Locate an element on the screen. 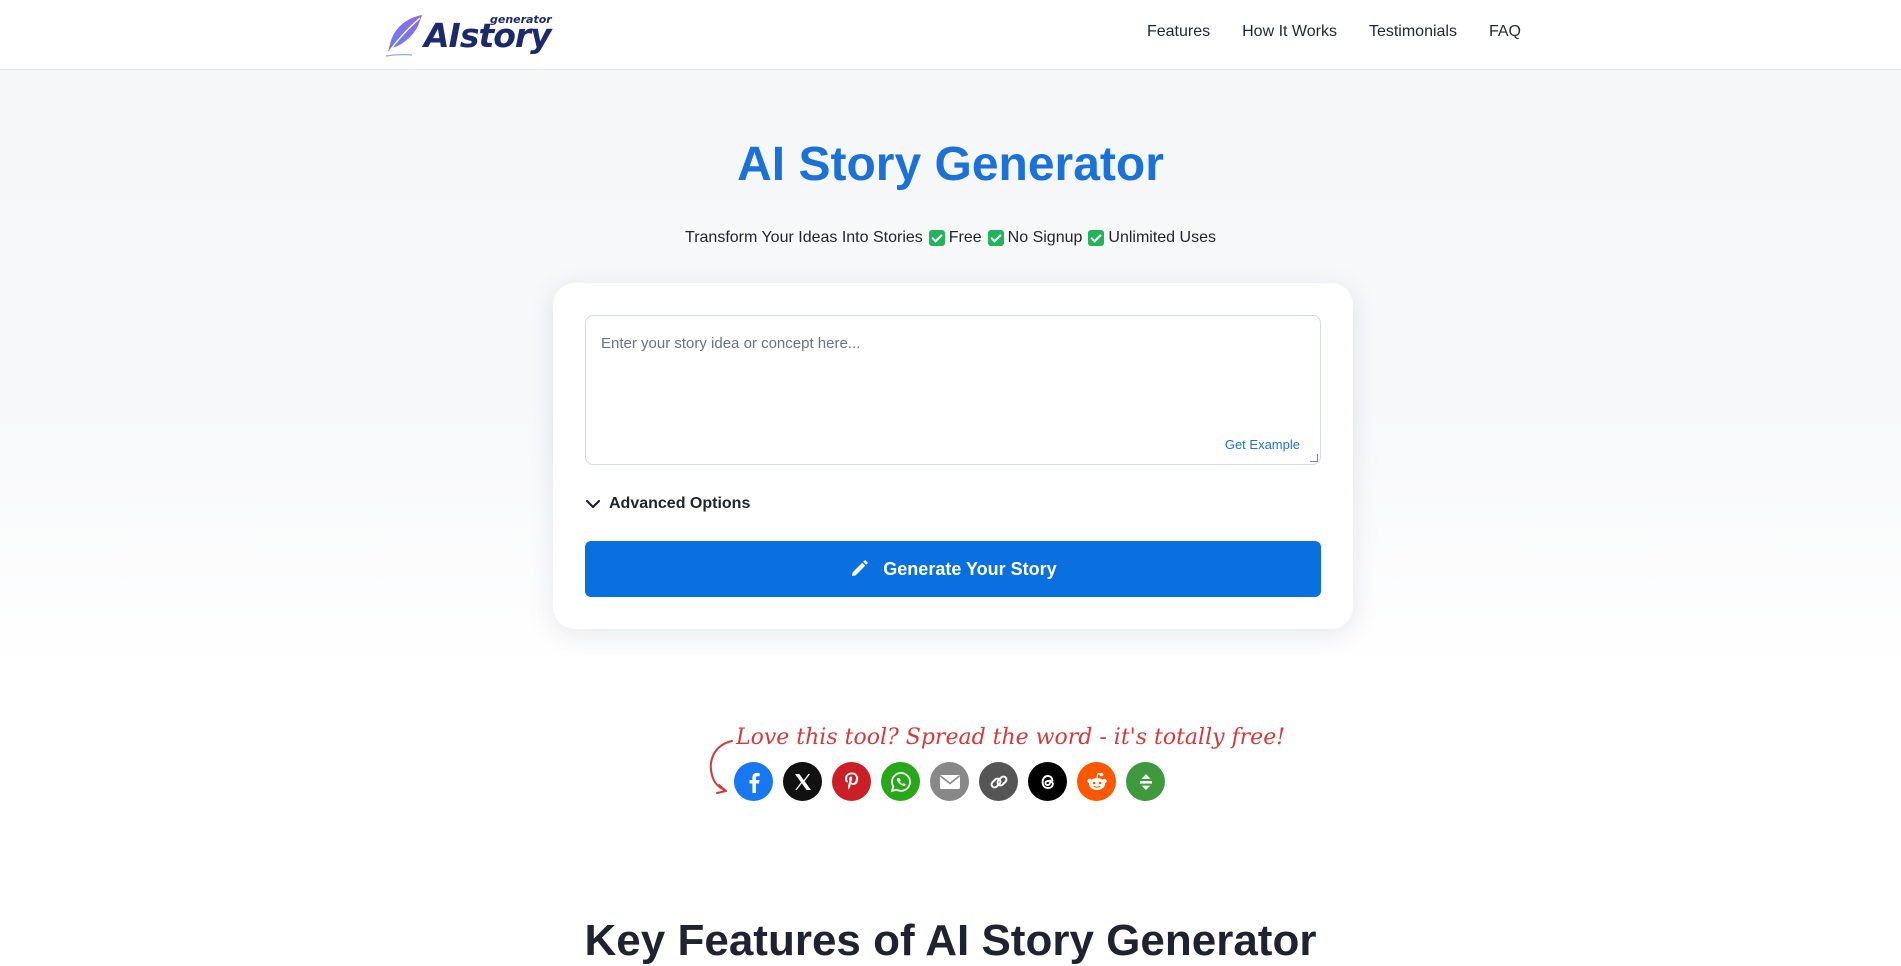 The image size is (1901, 966). pinterest-icon is located at coordinates (851, 781).